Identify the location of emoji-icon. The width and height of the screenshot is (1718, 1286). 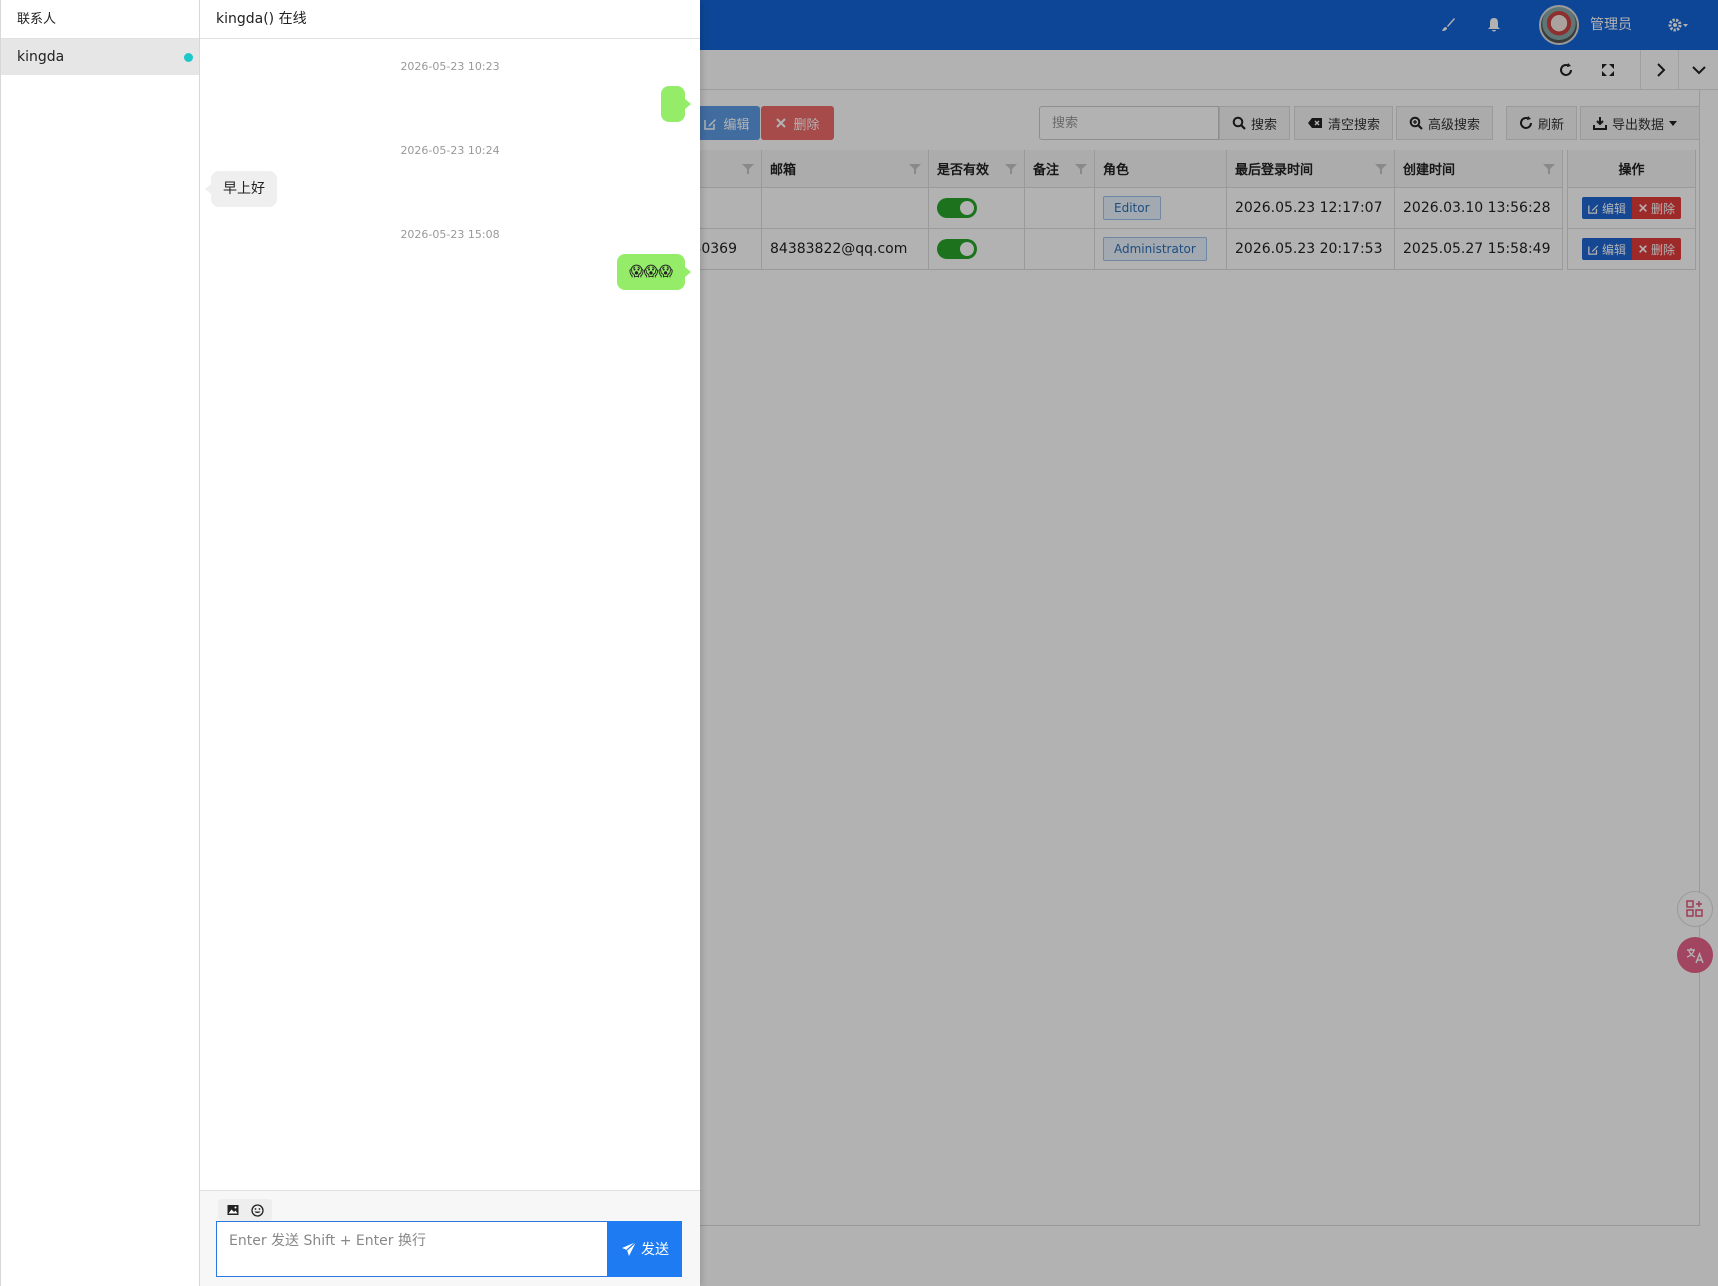
(257, 1210).